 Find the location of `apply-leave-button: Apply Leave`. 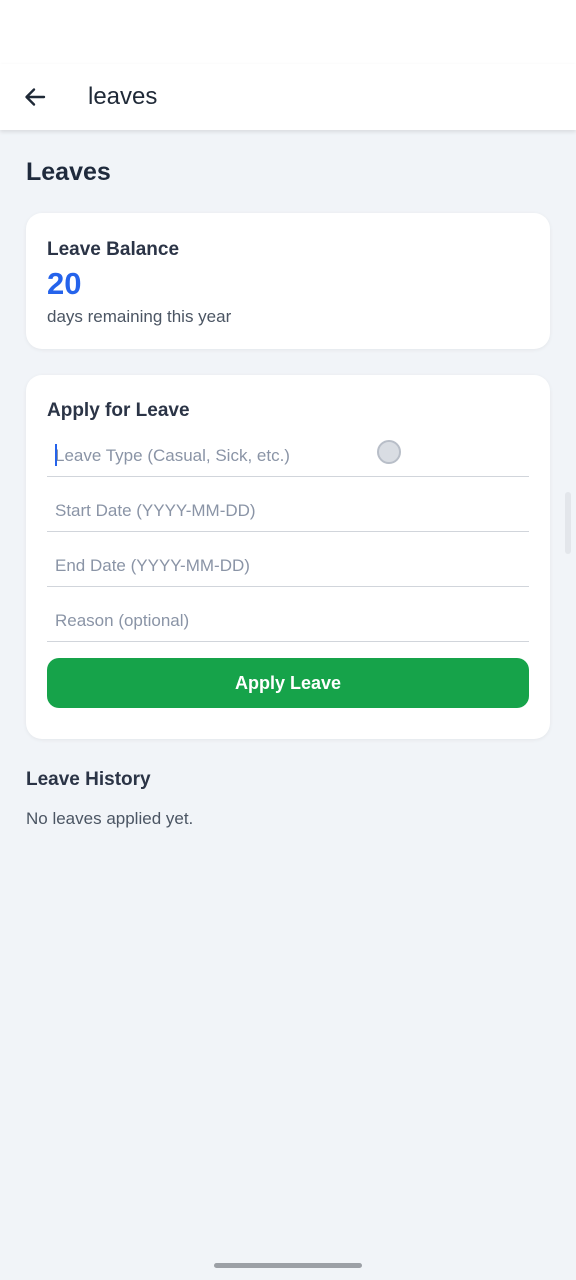

apply-leave-button: Apply Leave is located at coordinates (288, 683).